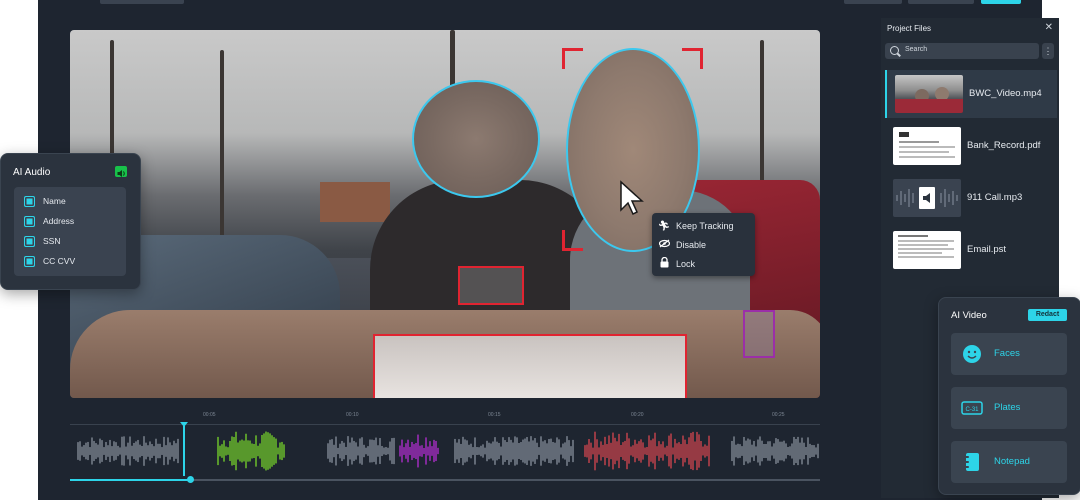  Describe the element at coordinates (664, 245) in the screenshot. I see `eye-slash-icon` at that location.